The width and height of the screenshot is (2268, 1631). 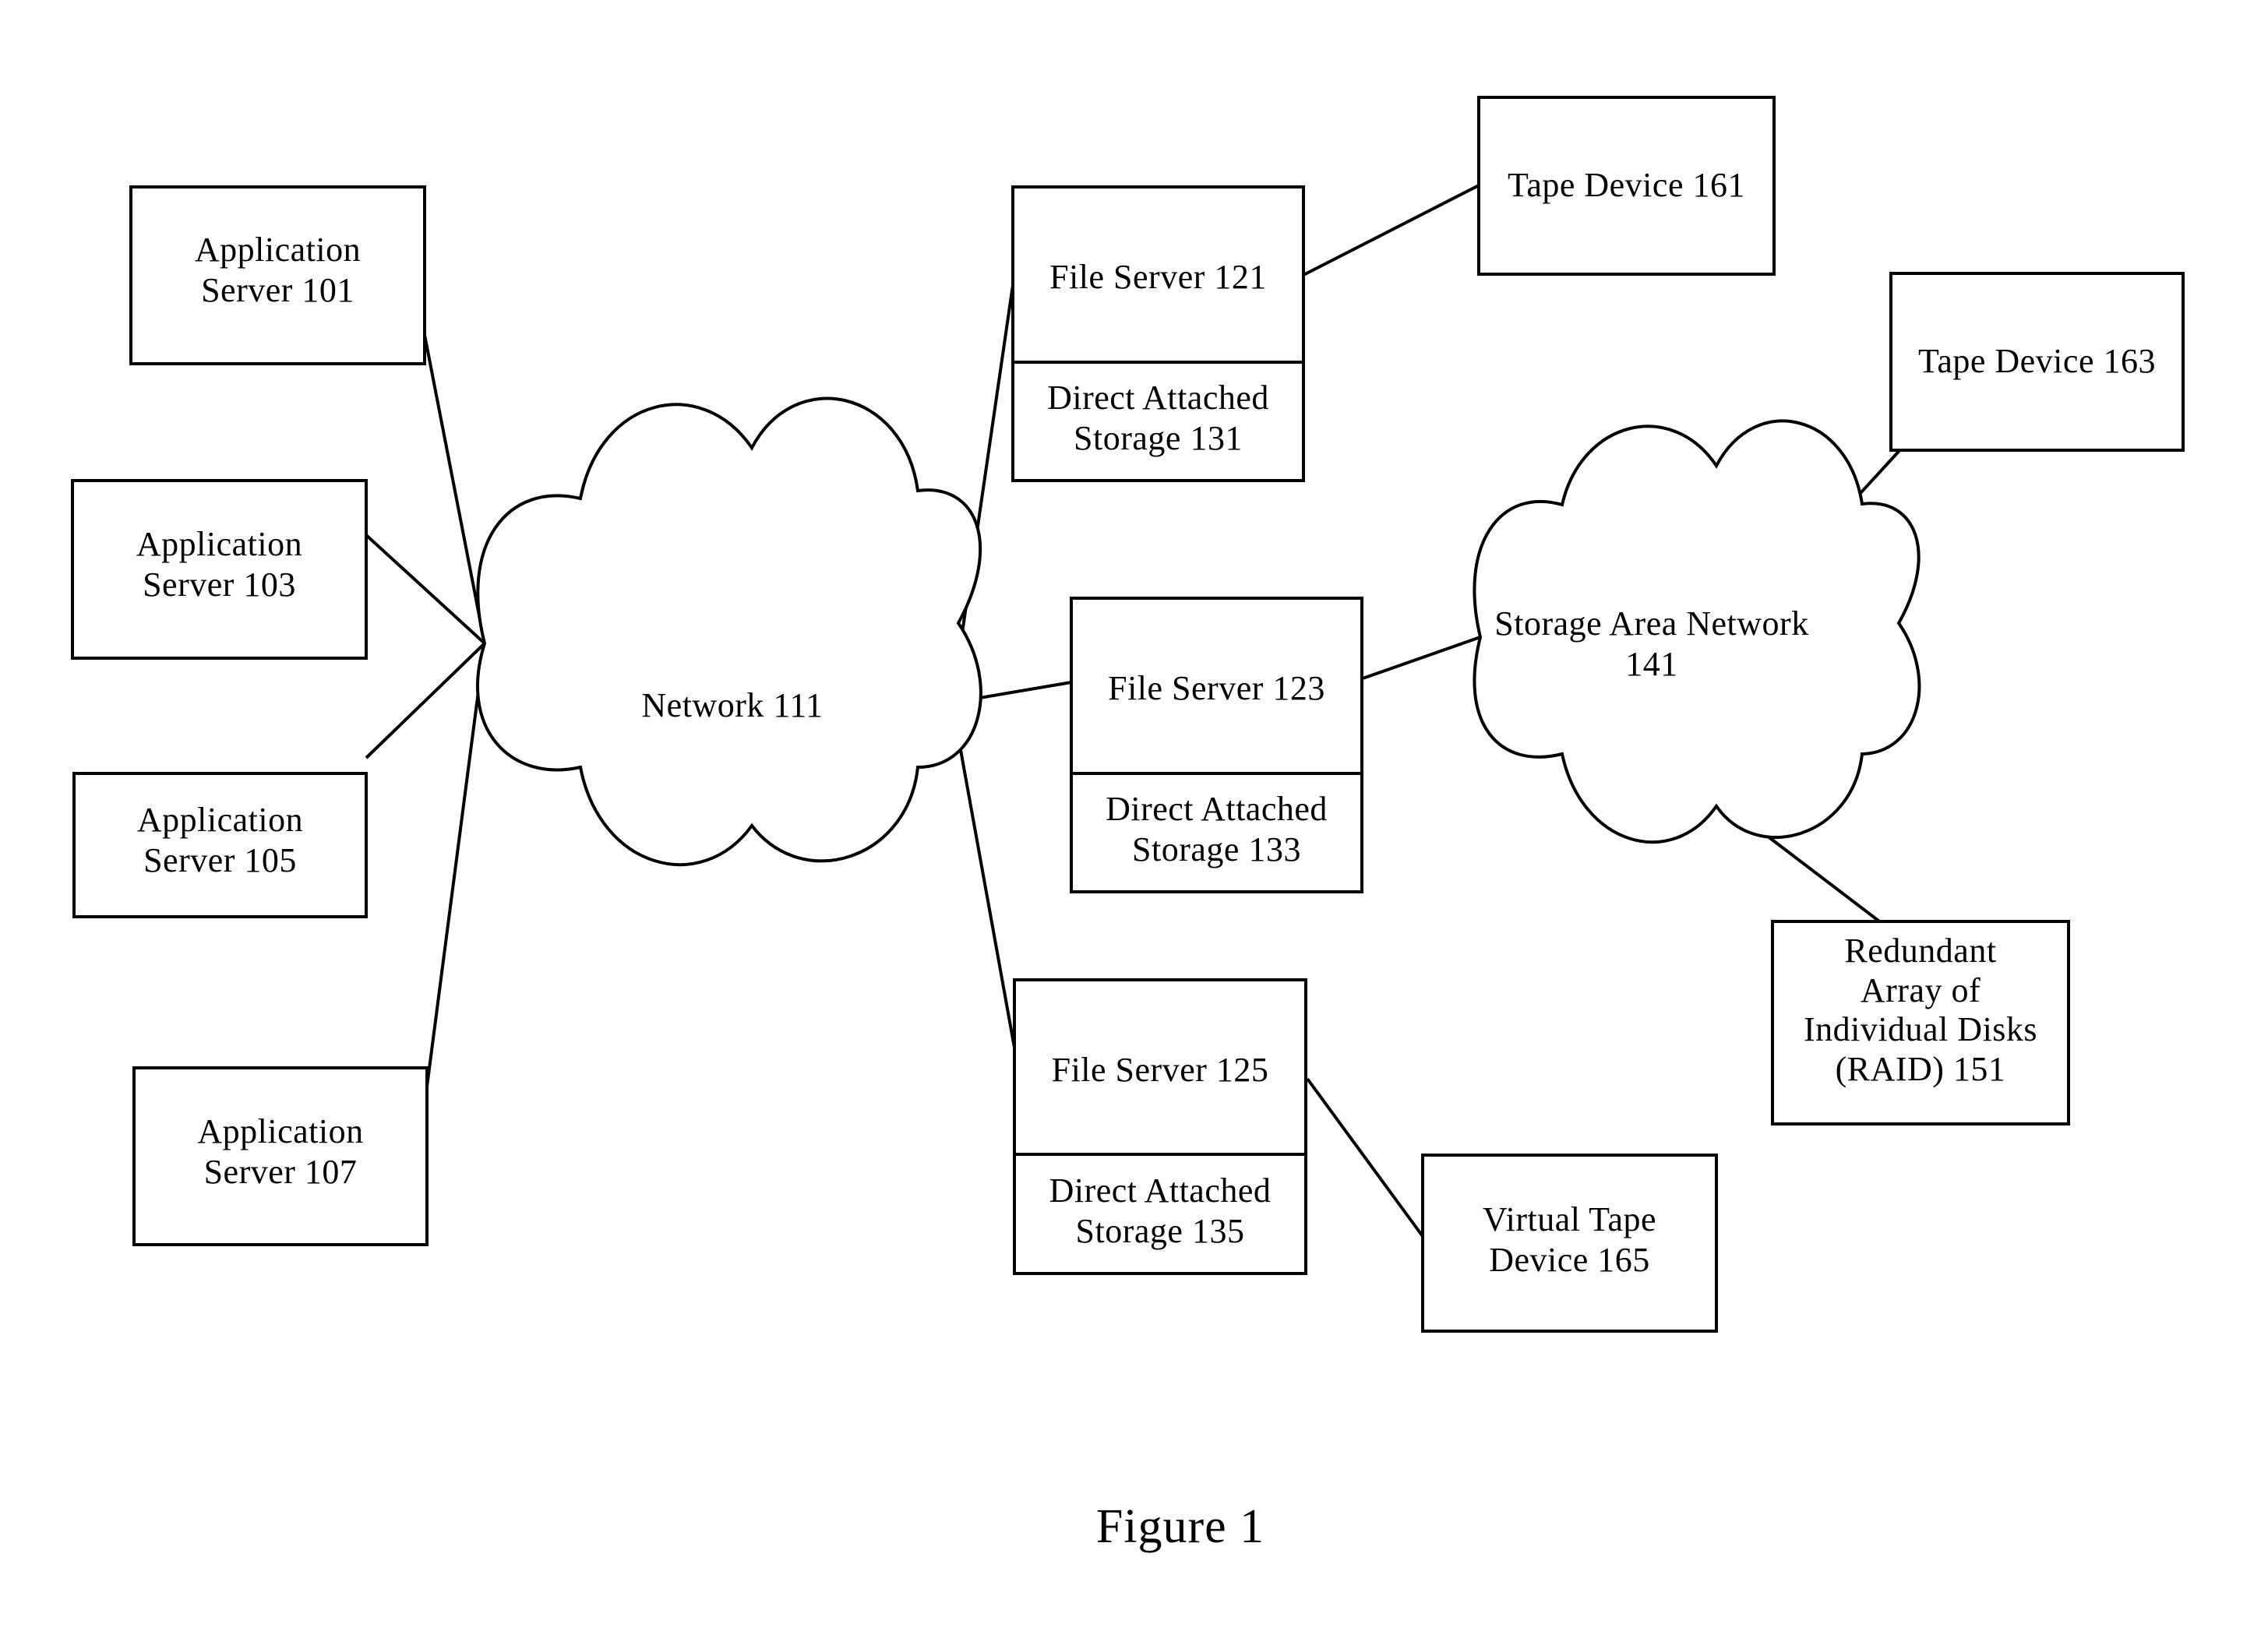 What do you see at coordinates (1180, 1526) in the screenshot?
I see `figure-caption: Figure 1` at bounding box center [1180, 1526].